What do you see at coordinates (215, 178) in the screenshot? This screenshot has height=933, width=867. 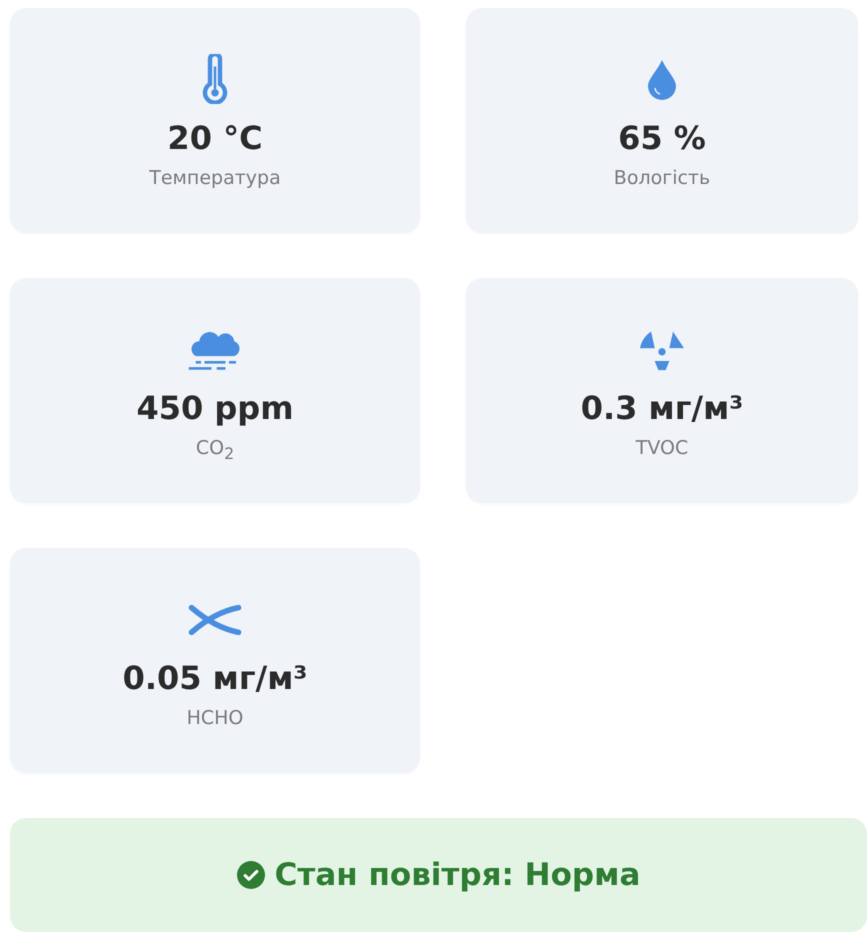 I see `sensor-label: Температура` at bounding box center [215, 178].